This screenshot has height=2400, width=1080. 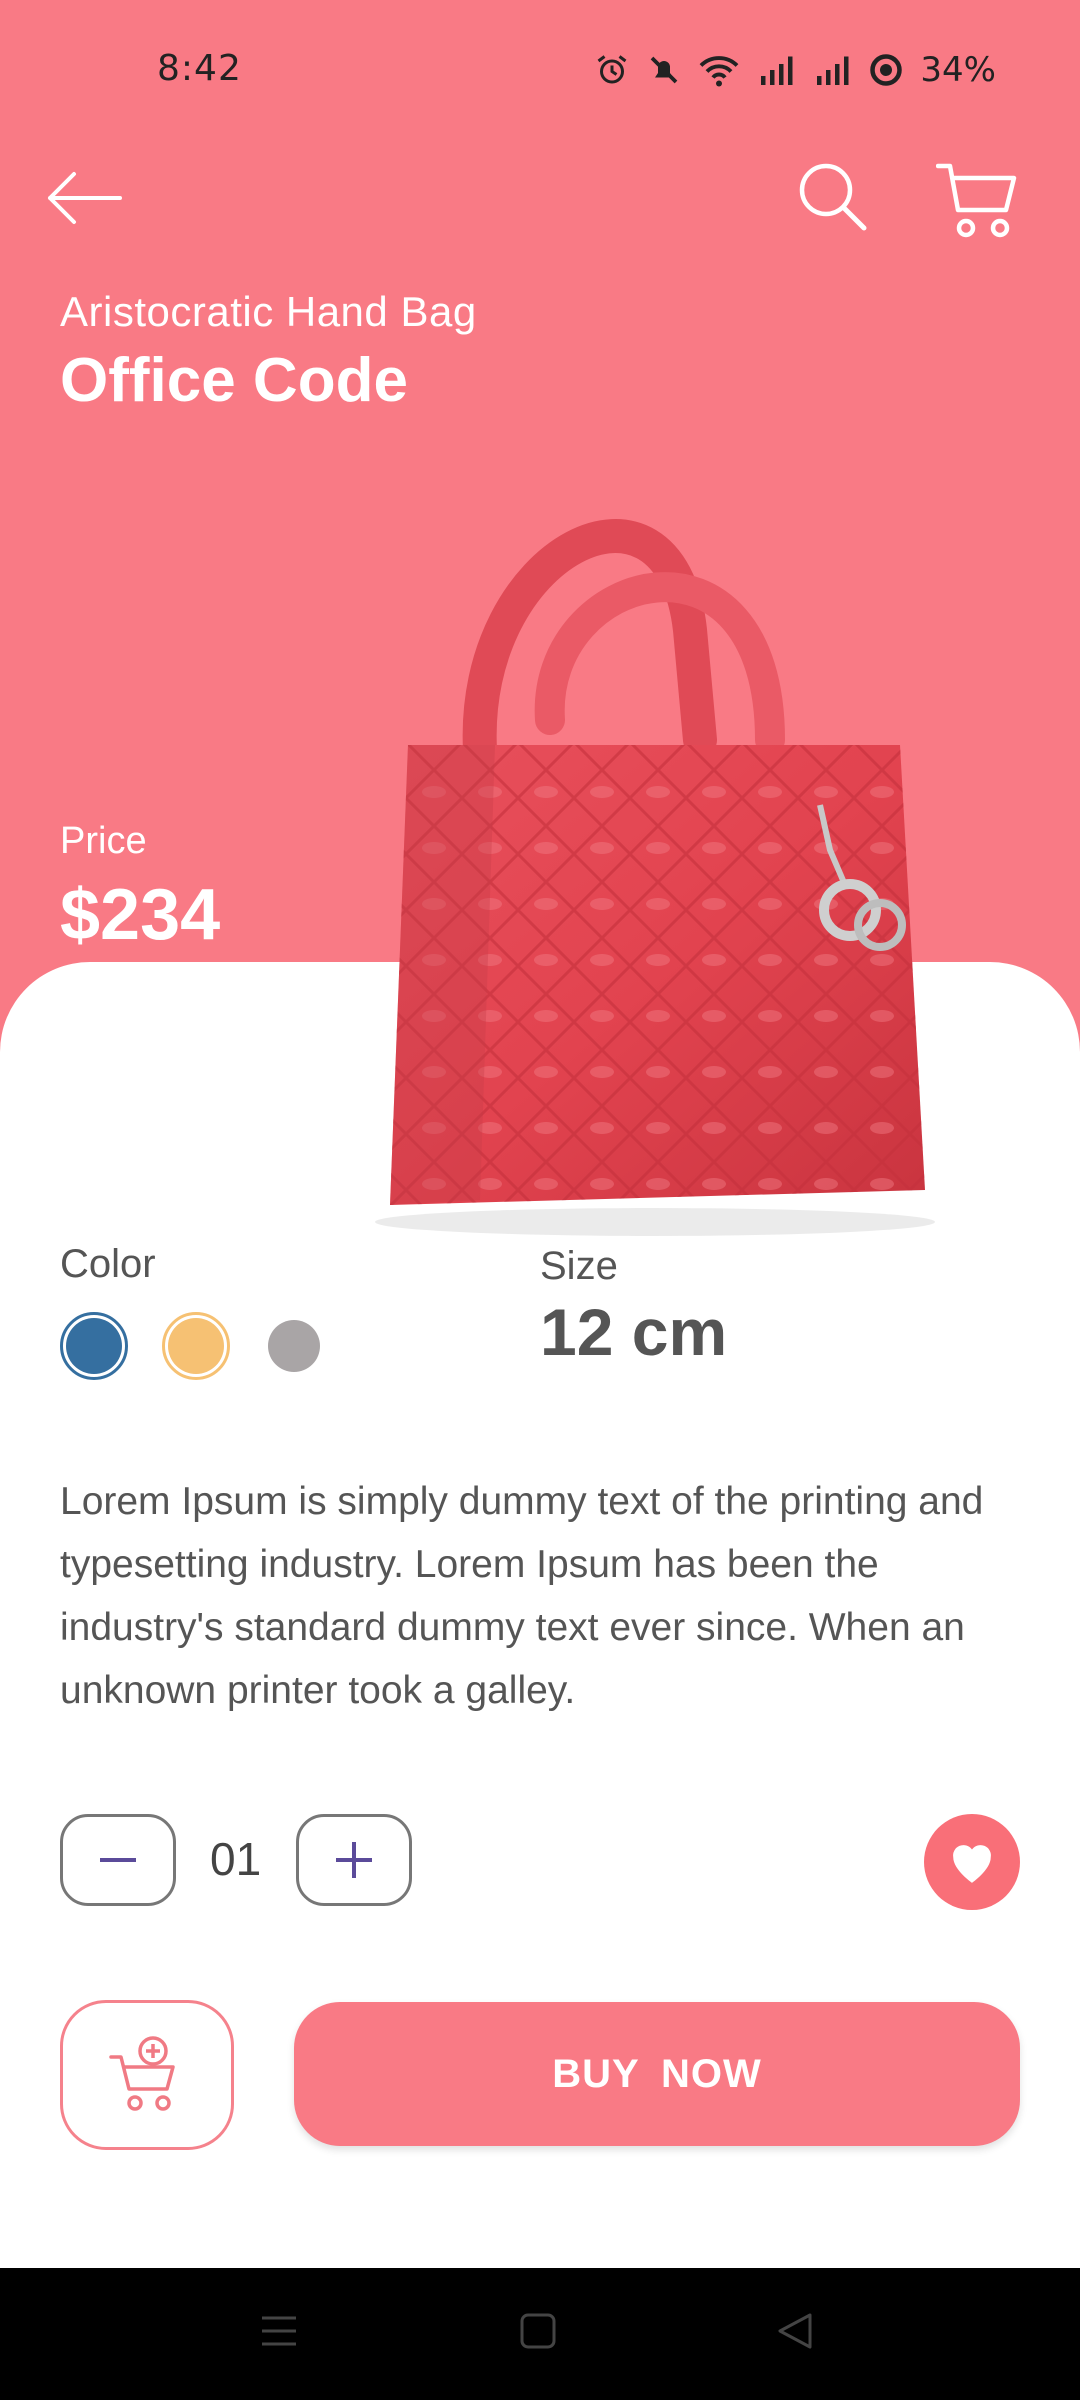 What do you see at coordinates (833, 197) in the screenshot?
I see `search-icon` at bounding box center [833, 197].